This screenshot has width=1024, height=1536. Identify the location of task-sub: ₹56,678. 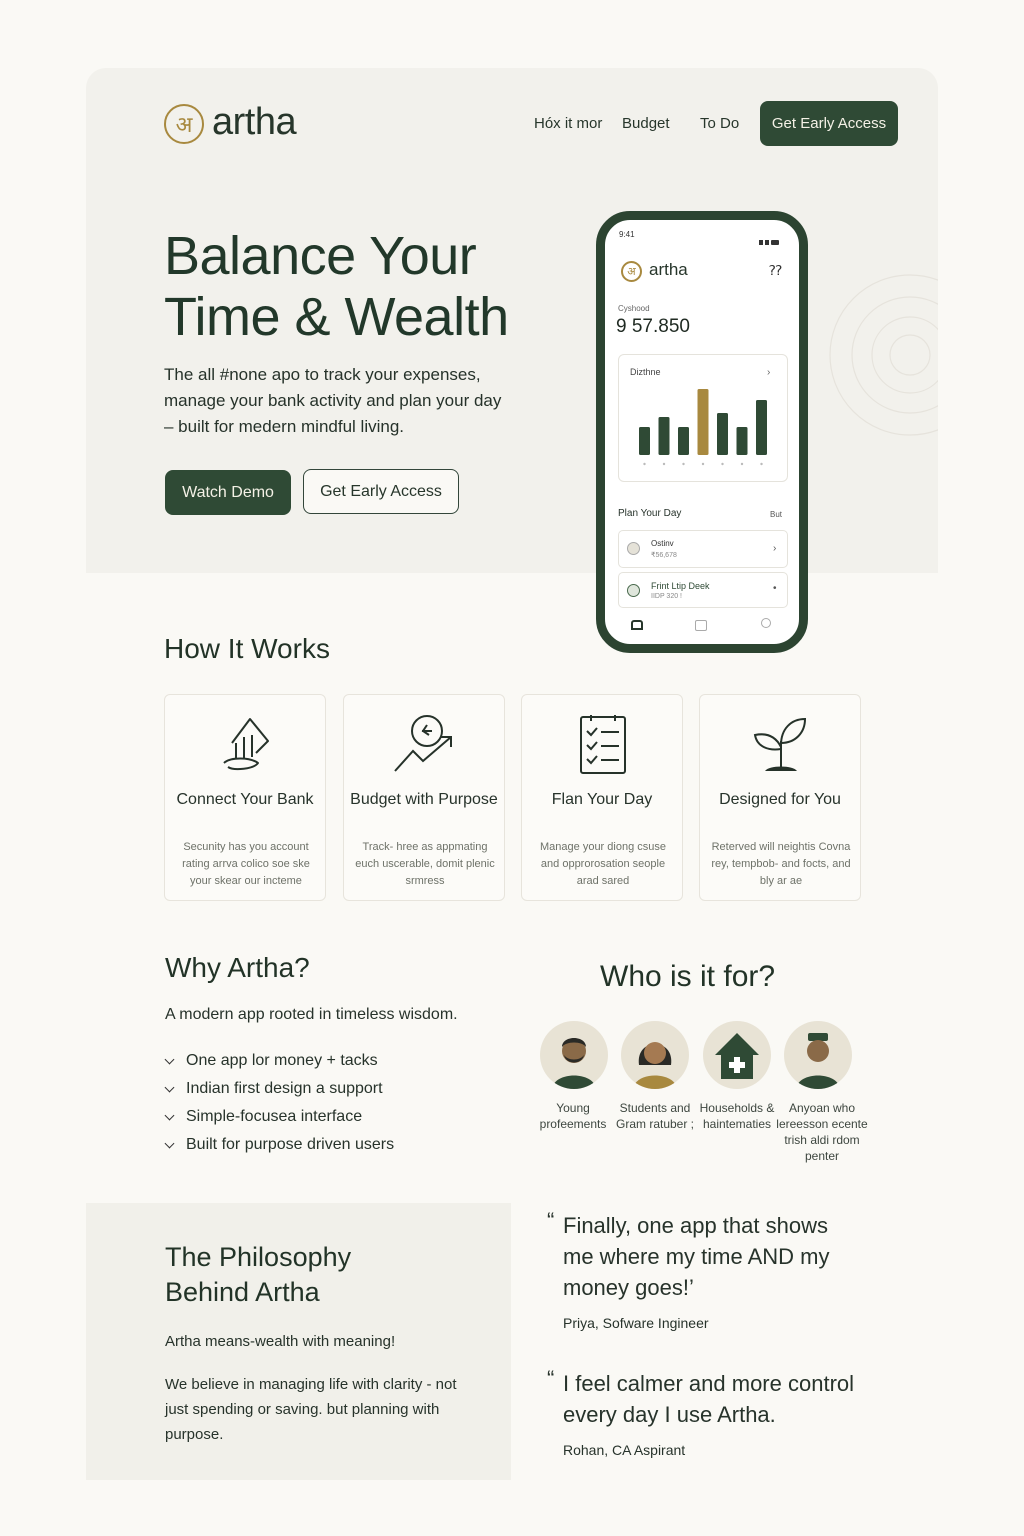
(664, 555).